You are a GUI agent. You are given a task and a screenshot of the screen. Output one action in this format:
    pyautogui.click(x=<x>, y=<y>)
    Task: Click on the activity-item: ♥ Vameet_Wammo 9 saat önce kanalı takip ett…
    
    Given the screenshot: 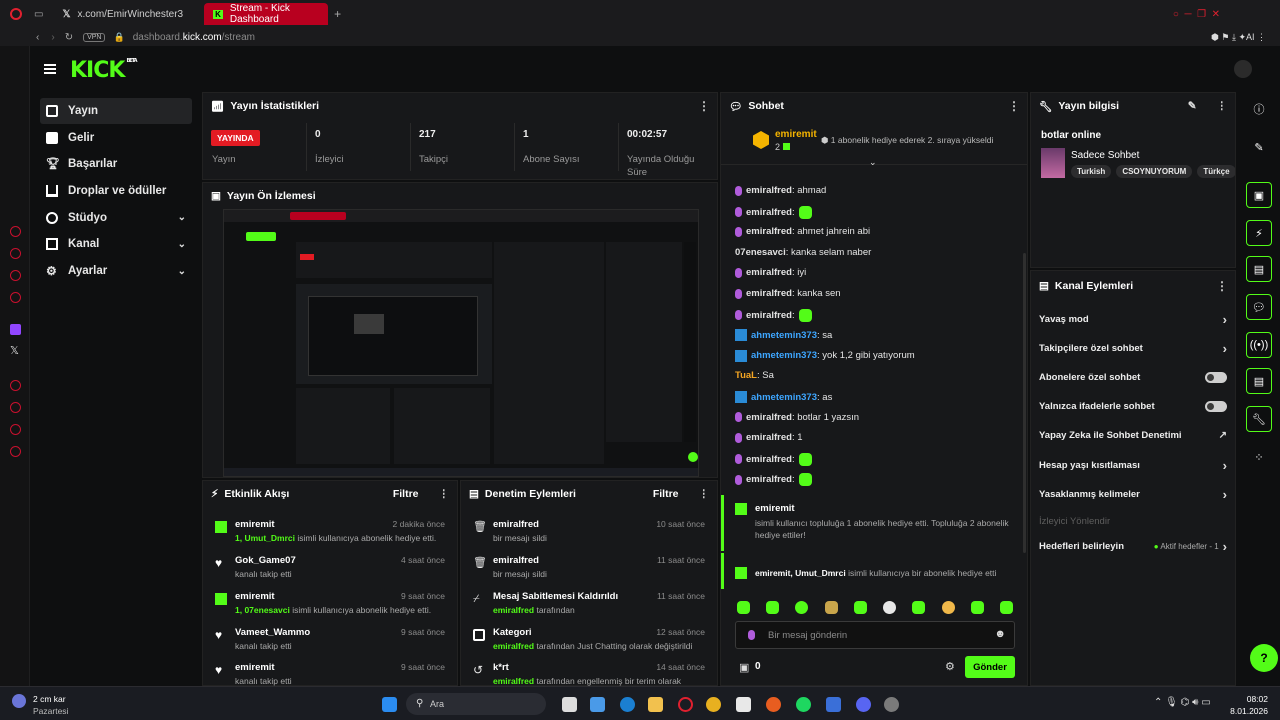 What is the action you would take?
    pyautogui.click(x=330, y=641)
    